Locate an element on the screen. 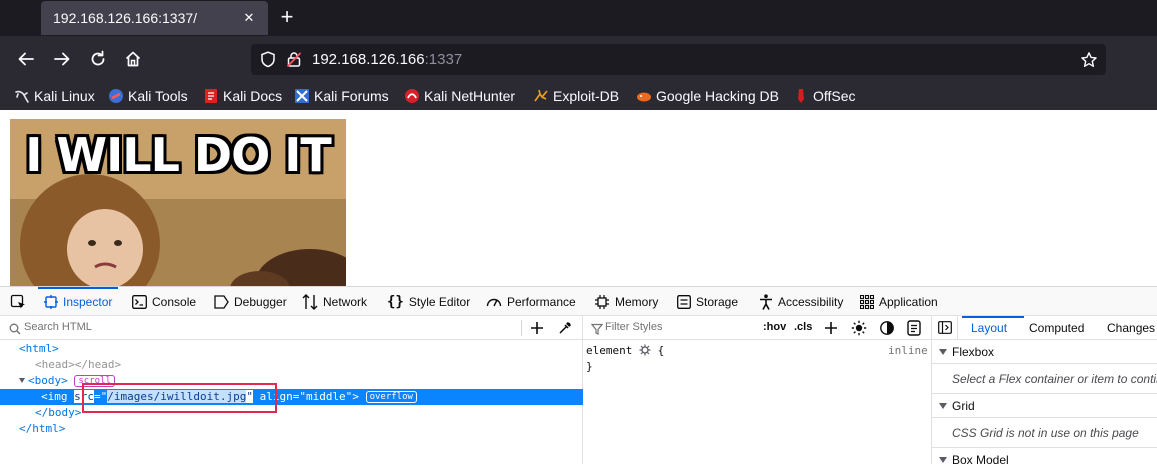 The width and height of the screenshot is (1157, 464). url-bar: 192.168.126.166:1337 is located at coordinates (678, 59).